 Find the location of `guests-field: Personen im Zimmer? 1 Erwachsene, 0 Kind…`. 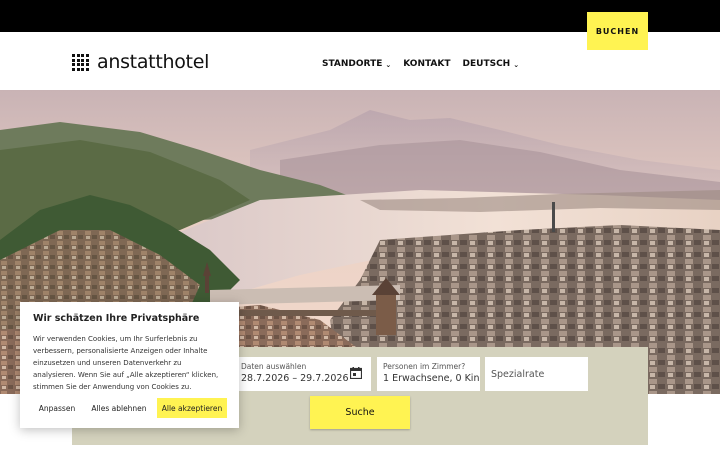

guests-field: Personen im Zimmer? 1 Erwachsene, 0 Kind… is located at coordinates (428, 374).